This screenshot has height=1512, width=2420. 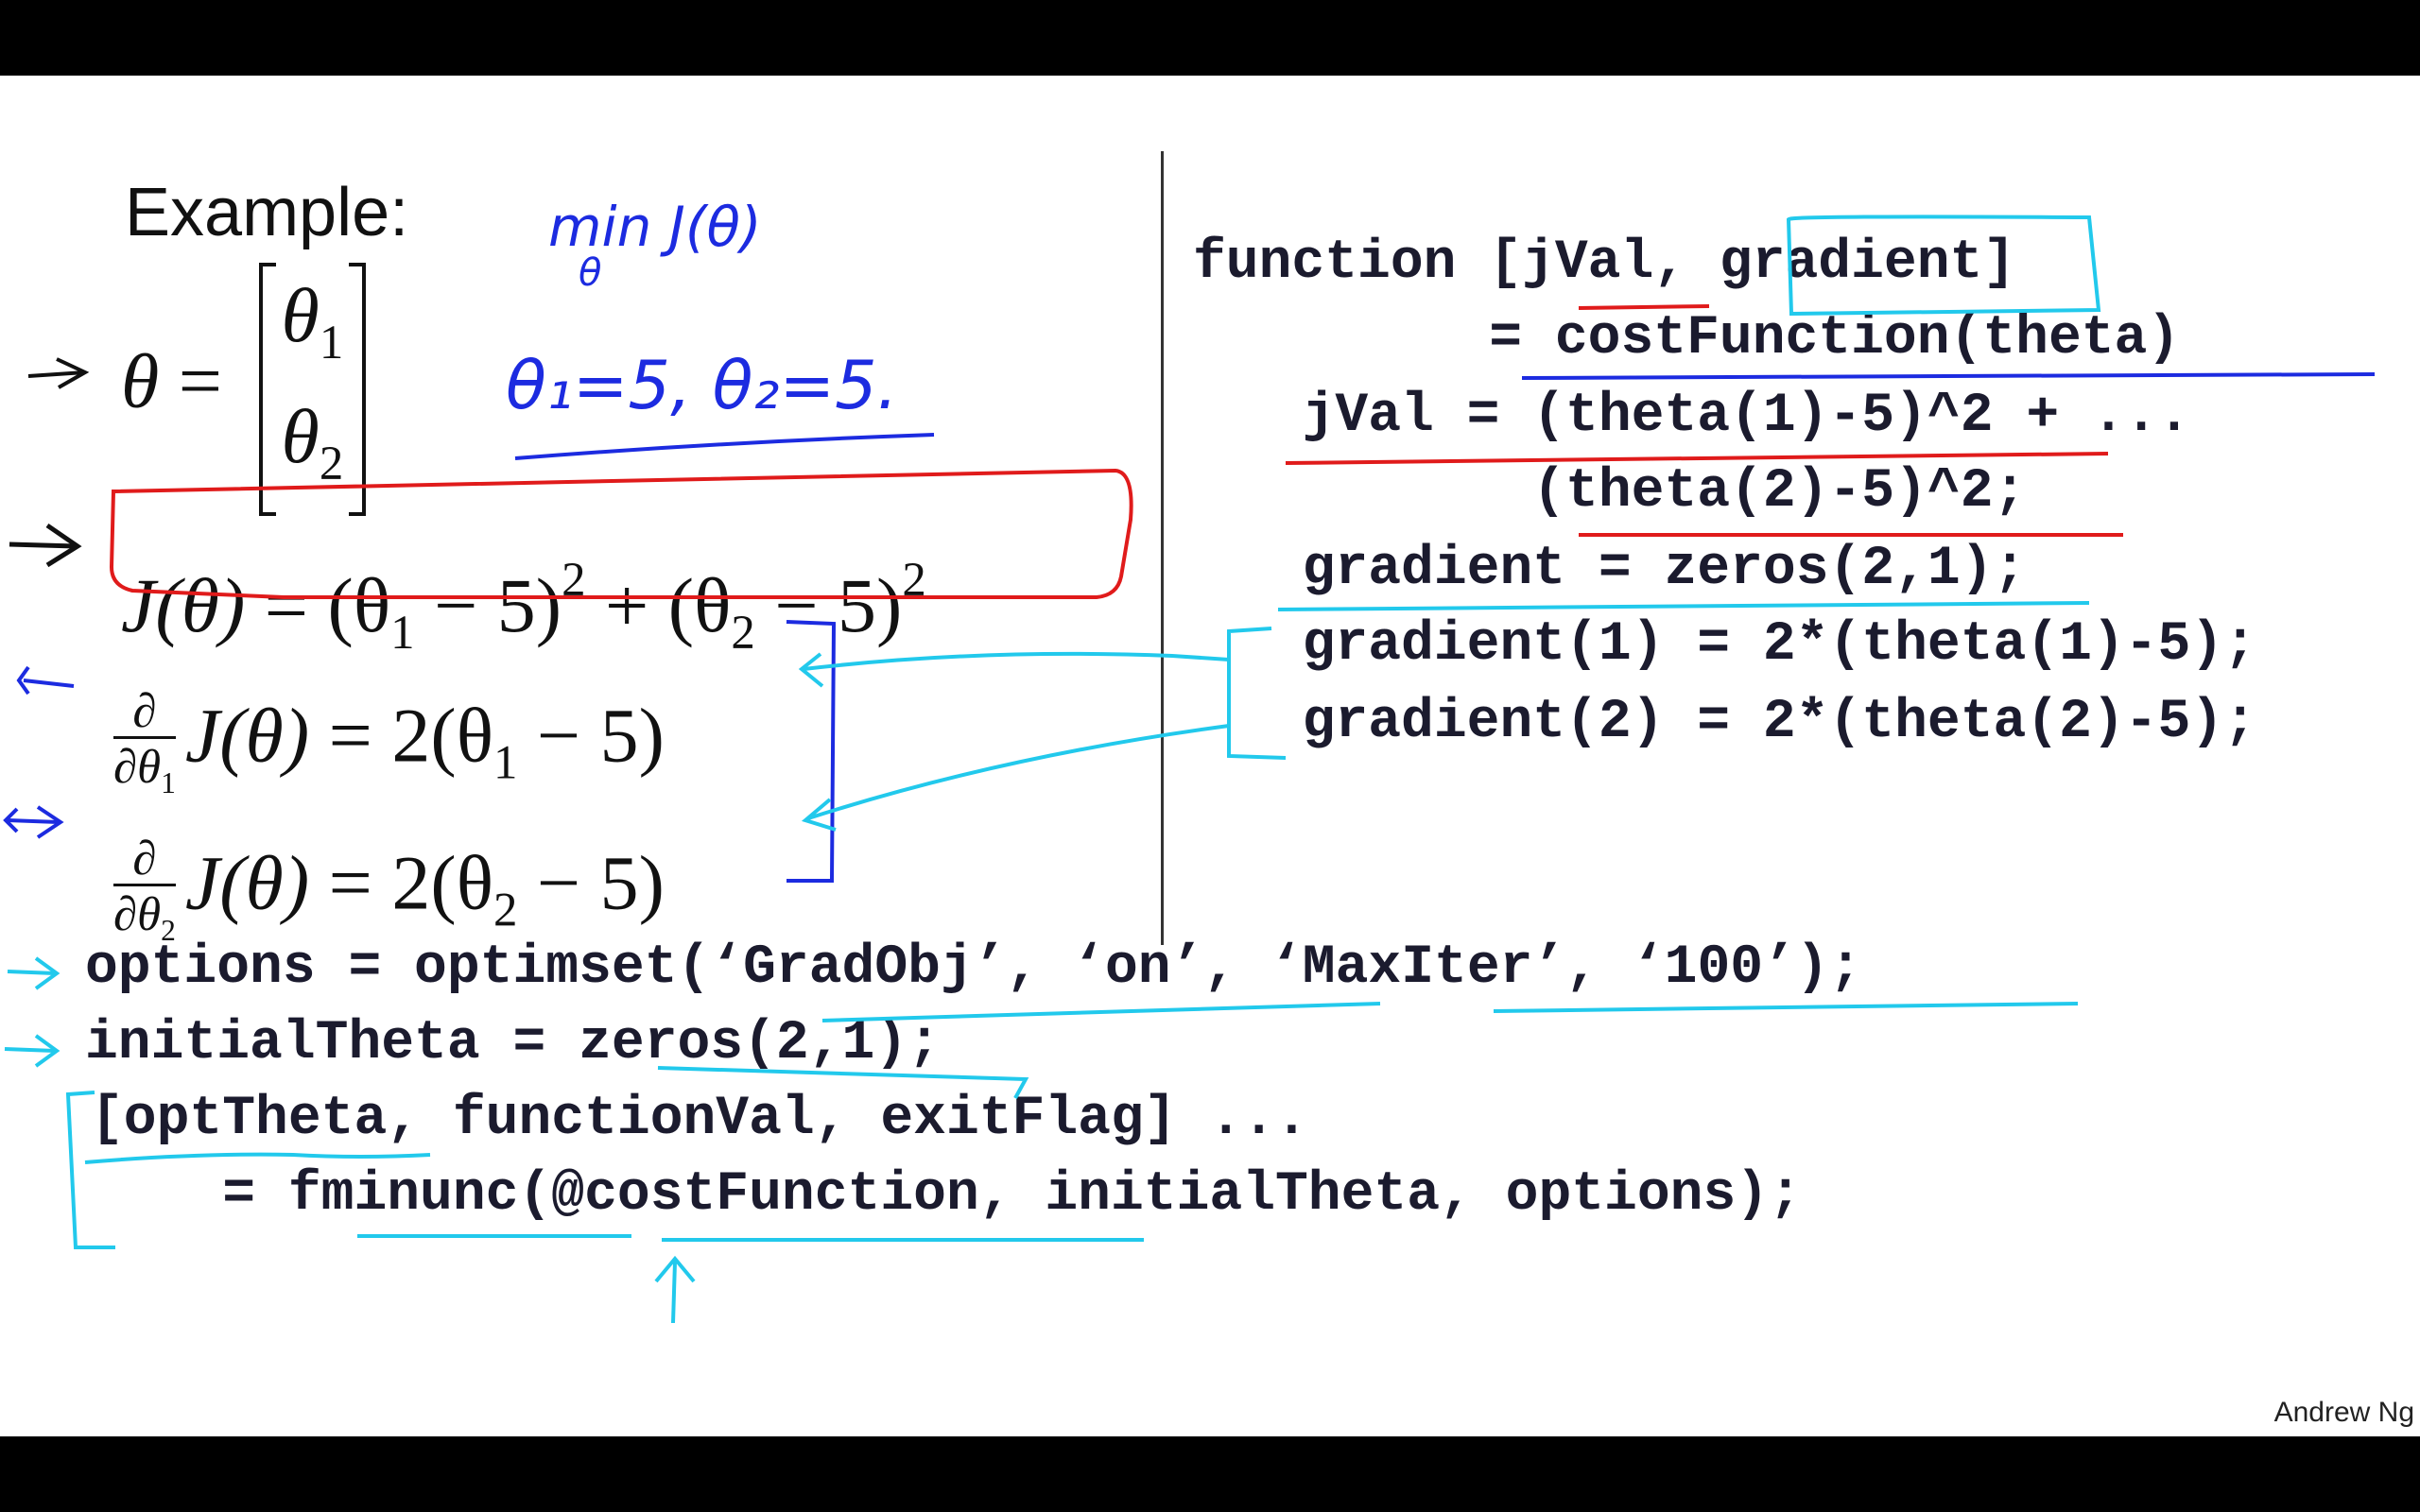 I want to click on column-divider, so click(x=1162, y=548).